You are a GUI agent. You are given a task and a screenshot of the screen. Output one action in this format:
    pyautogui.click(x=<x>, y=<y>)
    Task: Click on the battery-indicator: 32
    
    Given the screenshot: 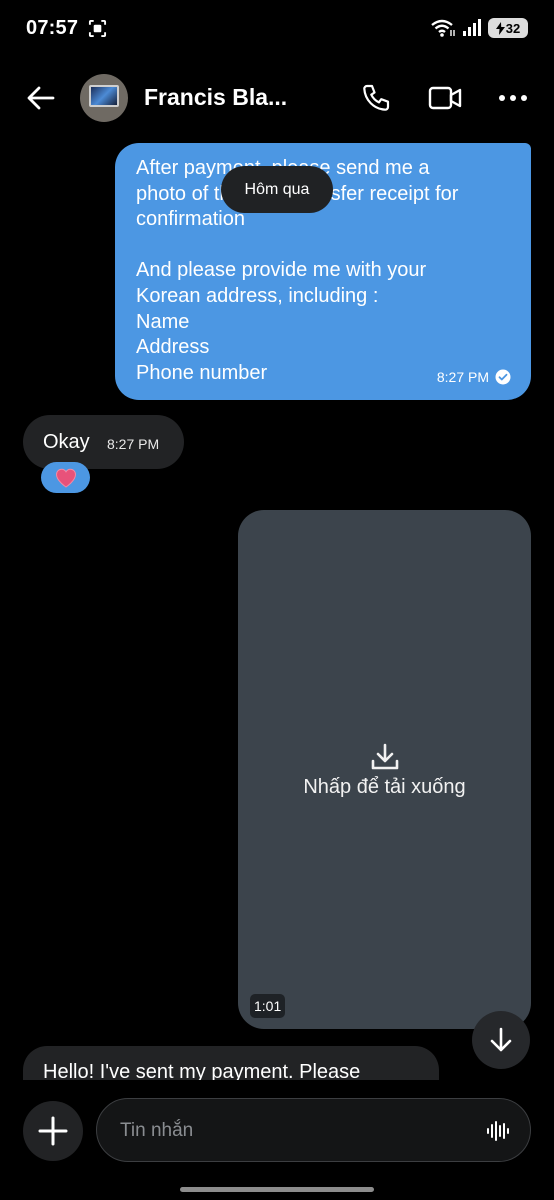 What is the action you would take?
    pyautogui.click(x=508, y=28)
    